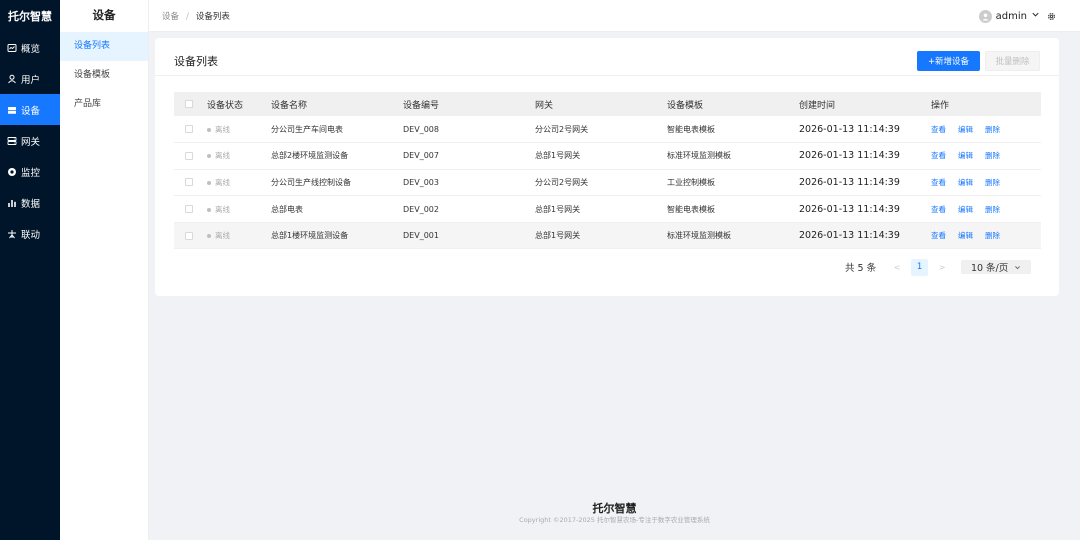 The width and height of the screenshot is (1080, 540). Describe the element at coordinates (104, 104) in the screenshot. I see `submenu-item-2: 产品库` at that location.